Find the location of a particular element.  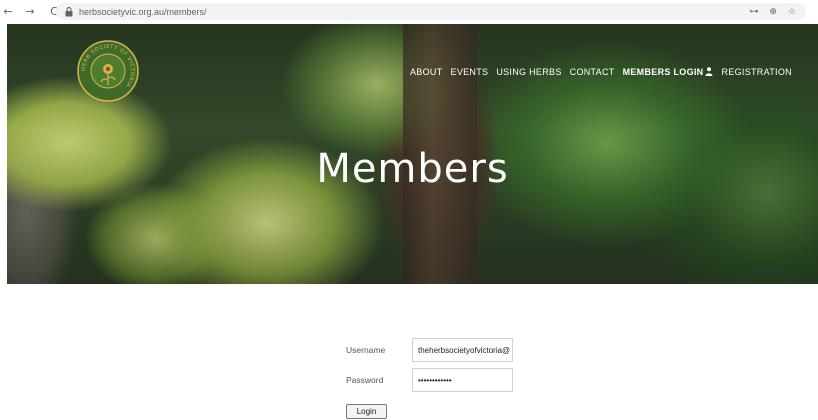

page-title: Members is located at coordinates (412, 169).